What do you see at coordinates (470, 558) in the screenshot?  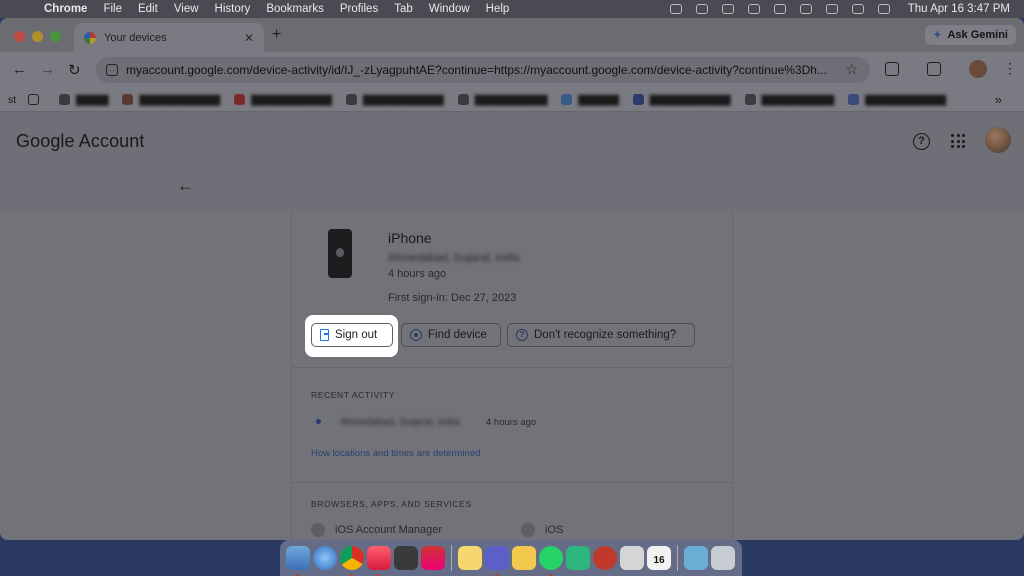 I see `notes-icon` at bounding box center [470, 558].